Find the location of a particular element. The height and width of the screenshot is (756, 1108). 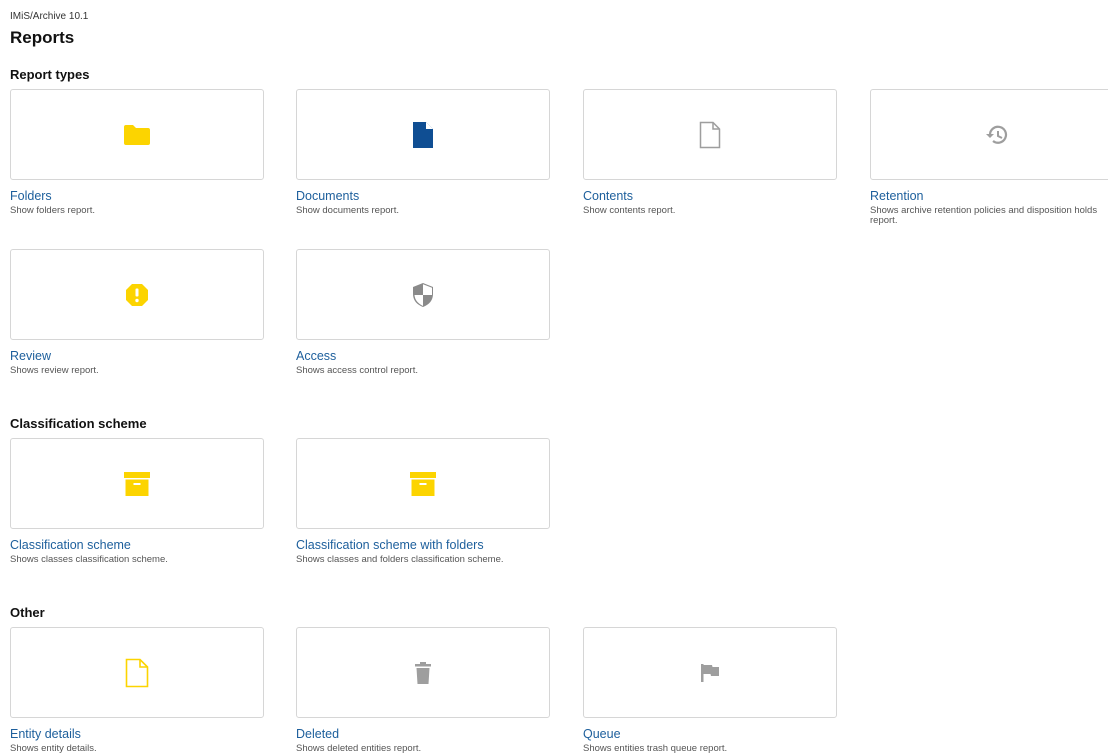

report-card-description: Show documents report. is located at coordinates (347, 210).